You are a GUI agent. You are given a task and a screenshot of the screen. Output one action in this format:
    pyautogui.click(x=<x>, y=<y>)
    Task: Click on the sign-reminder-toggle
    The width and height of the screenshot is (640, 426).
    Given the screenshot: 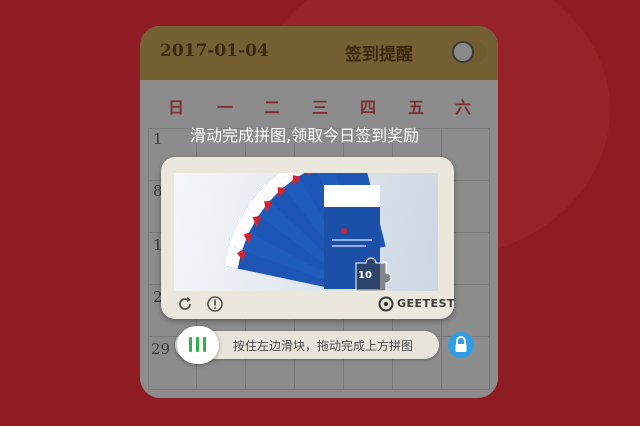 What is the action you would take?
    pyautogui.click(x=469, y=52)
    